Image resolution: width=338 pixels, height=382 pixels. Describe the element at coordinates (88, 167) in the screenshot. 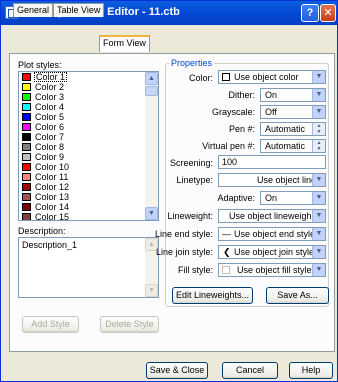

I see `plot-style-item: Color 10` at that location.